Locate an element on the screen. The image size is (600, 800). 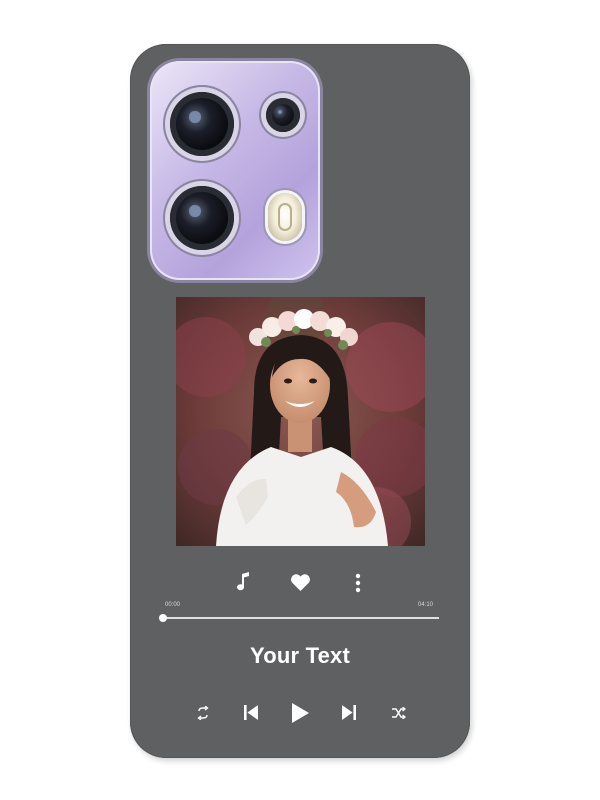
custom-text: Your Text is located at coordinates (300, 655).